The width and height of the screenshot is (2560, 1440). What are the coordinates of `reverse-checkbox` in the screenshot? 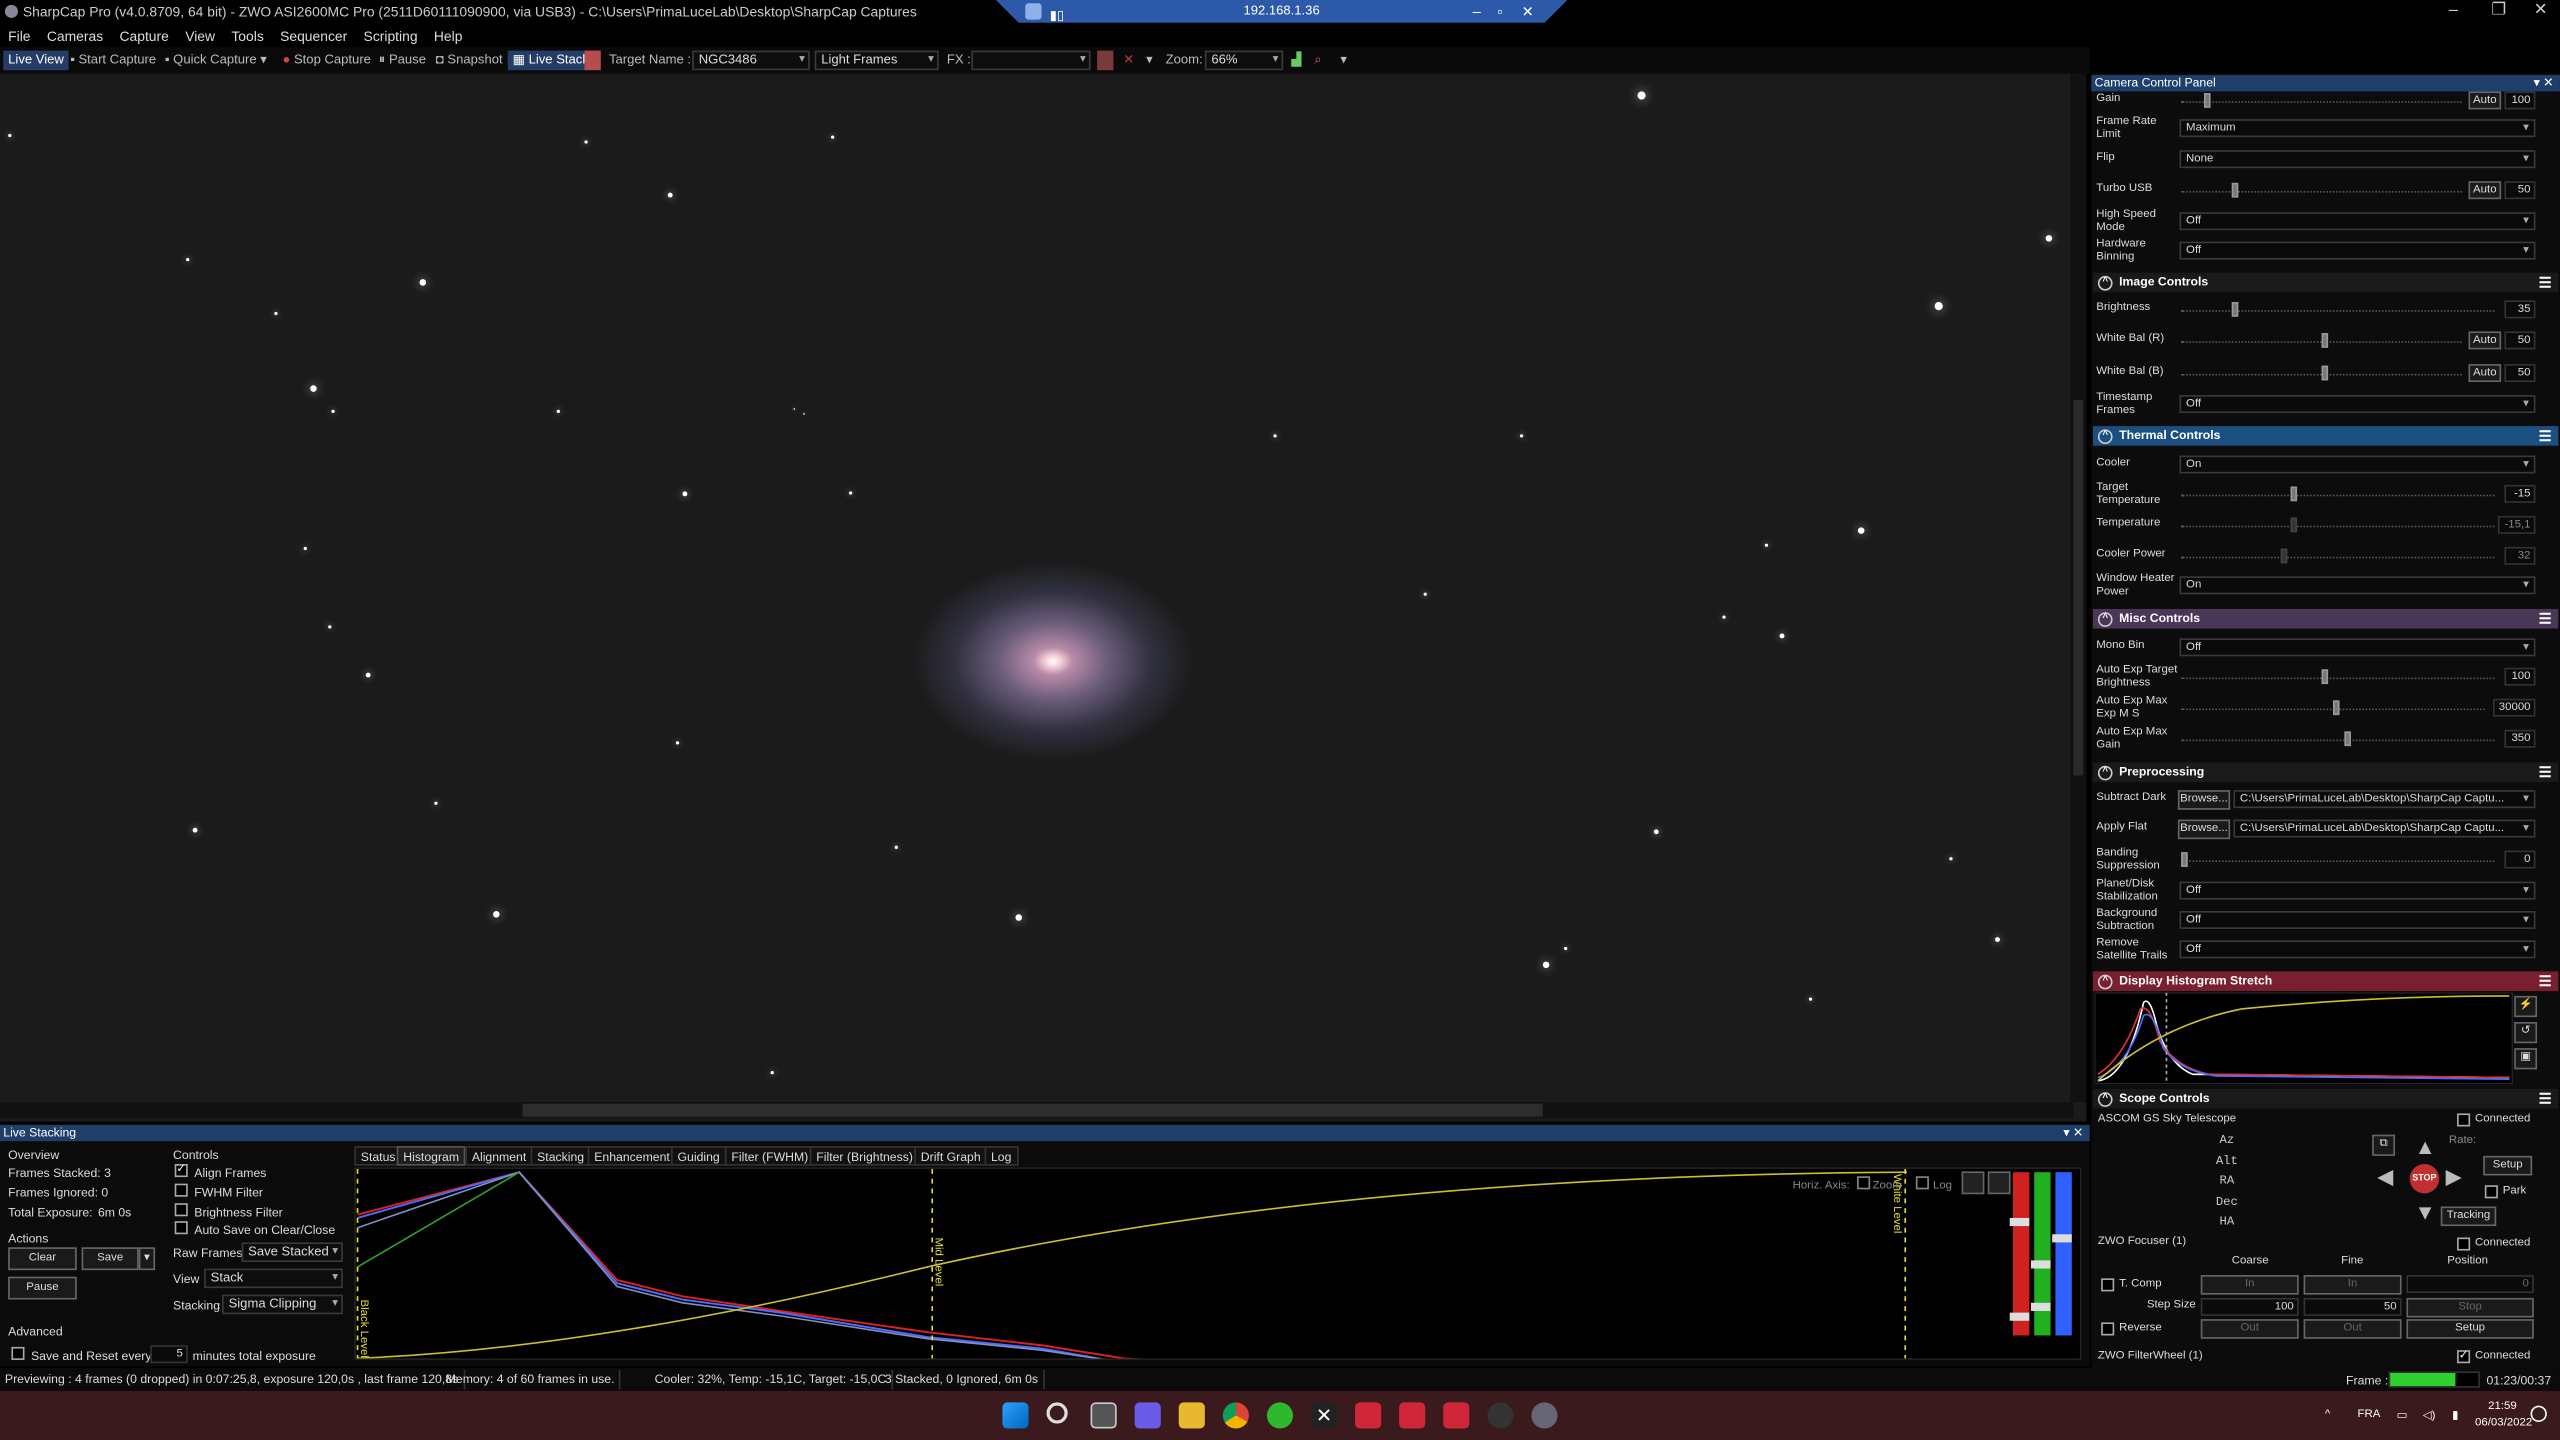 It's located at (2108, 1329).